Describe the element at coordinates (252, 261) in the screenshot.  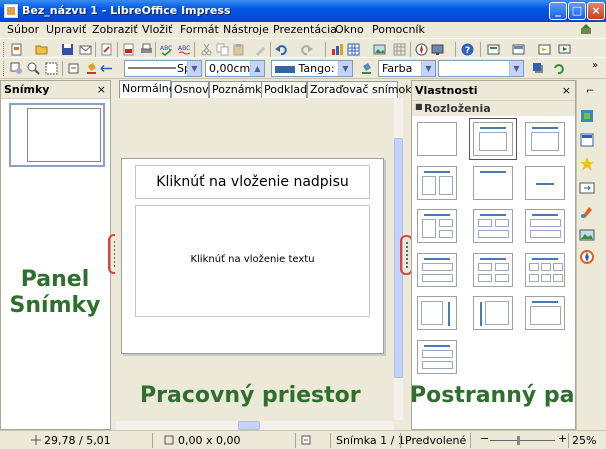
I see `text-placeholder: Kliknúť na vloženie textu` at that location.